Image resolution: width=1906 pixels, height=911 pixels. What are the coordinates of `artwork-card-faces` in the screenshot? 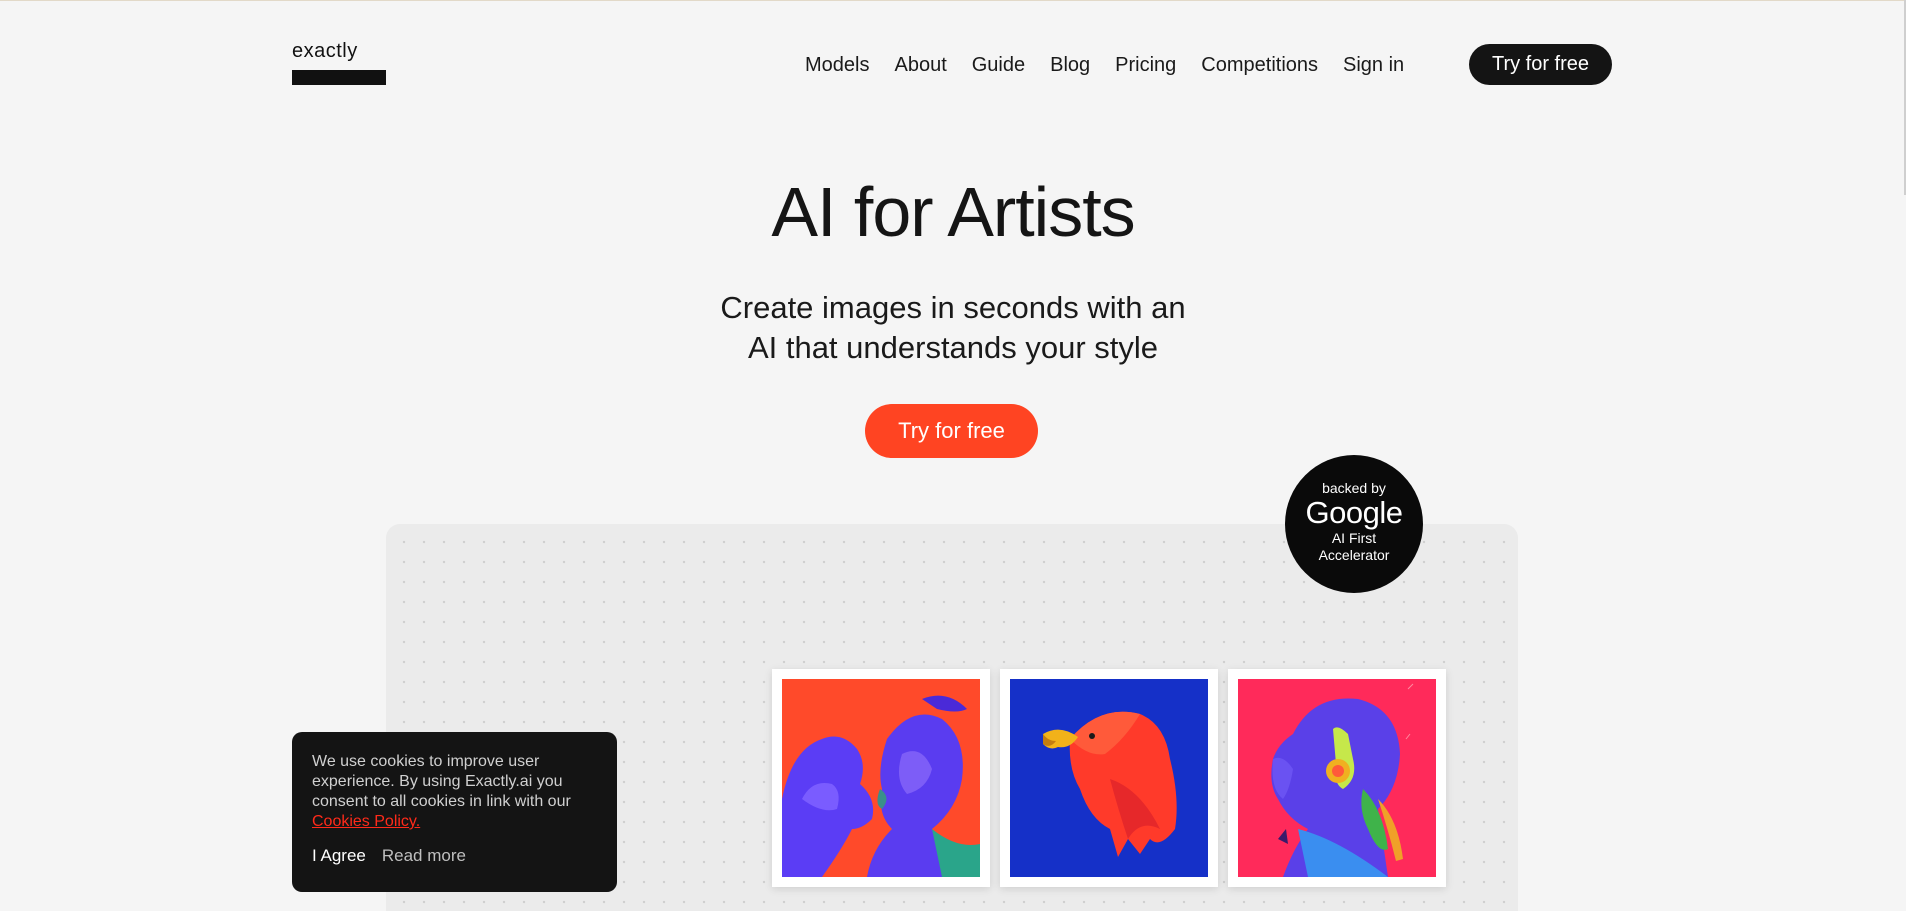 It's located at (881, 778).